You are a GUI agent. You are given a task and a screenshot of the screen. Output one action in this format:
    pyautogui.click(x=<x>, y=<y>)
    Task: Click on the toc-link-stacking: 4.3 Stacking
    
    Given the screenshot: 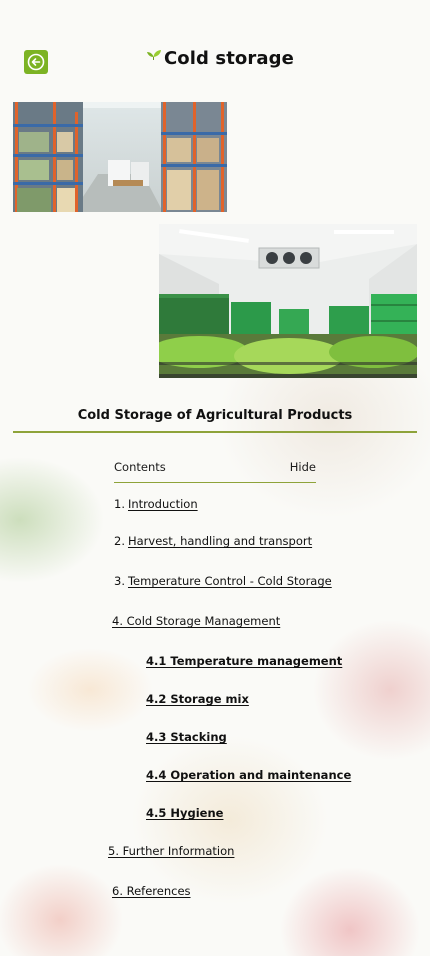 What is the action you would take?
    pyautogui.click(x=186, y=737)
    